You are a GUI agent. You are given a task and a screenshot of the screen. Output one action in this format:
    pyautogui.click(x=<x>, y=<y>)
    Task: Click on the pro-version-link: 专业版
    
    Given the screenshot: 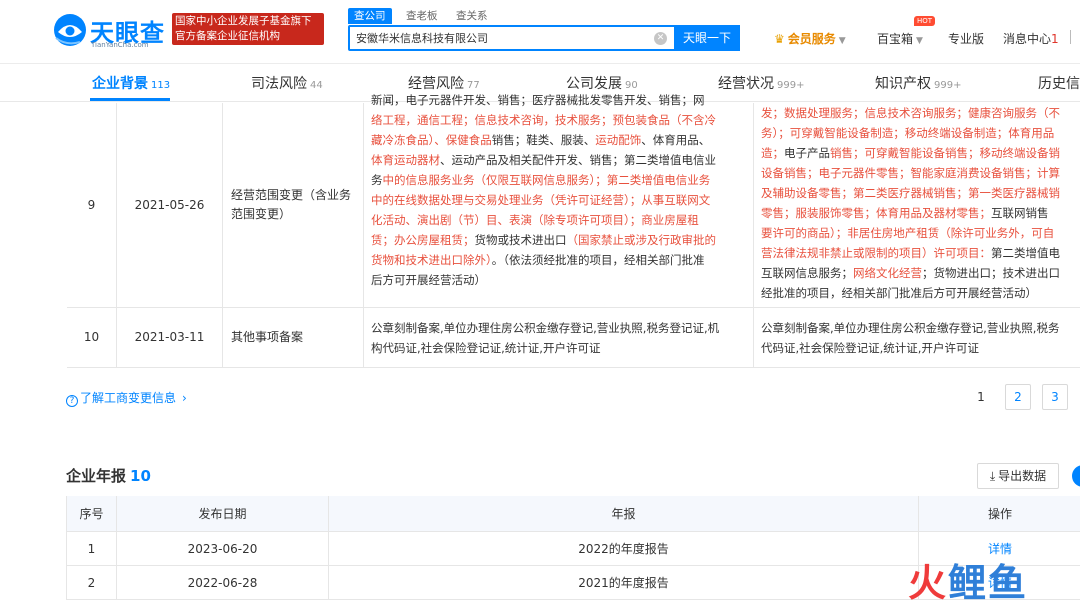 What is the action you would take?
    pyautogui.click(x=966, y=38)
    